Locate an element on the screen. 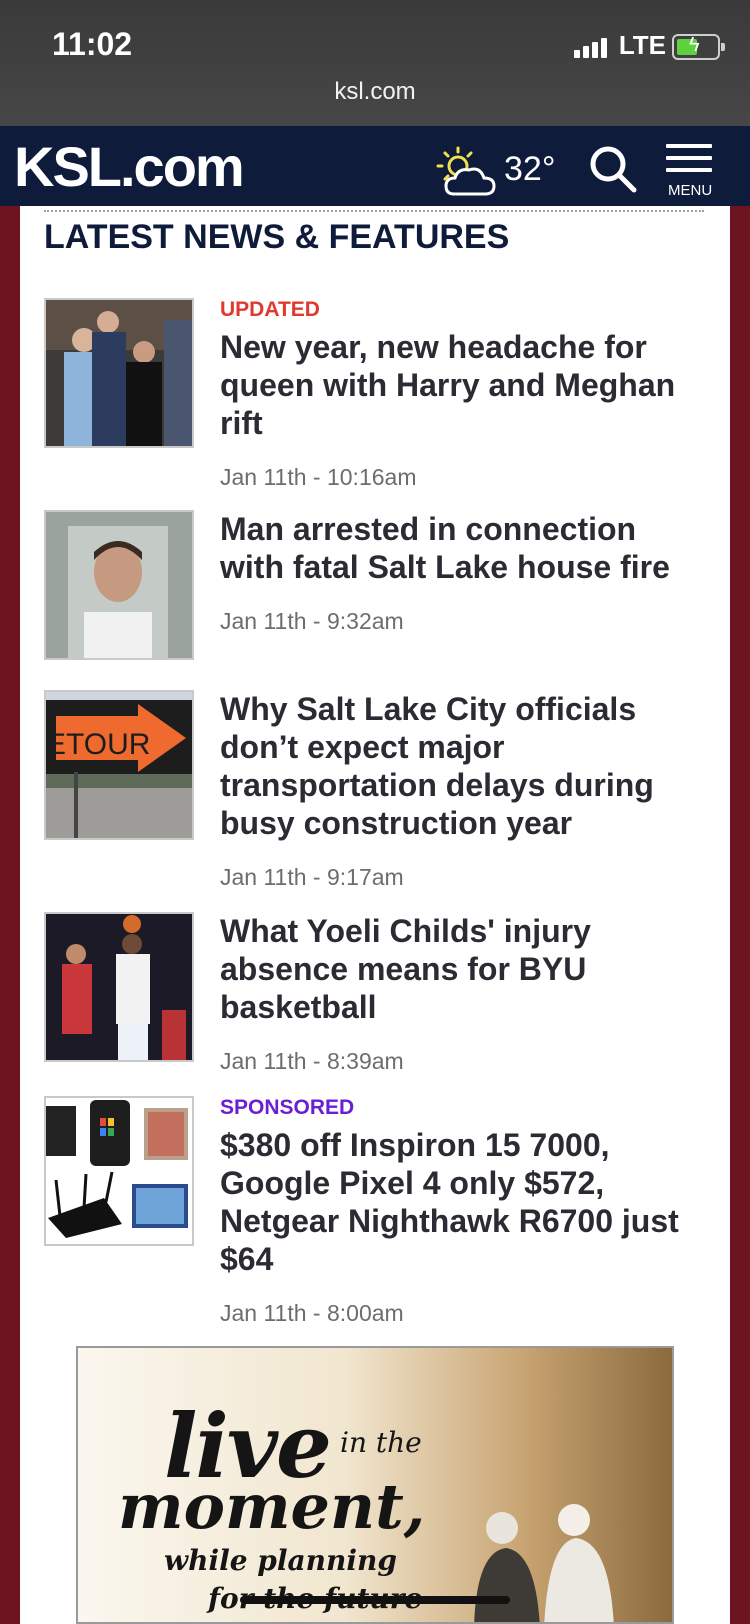  ad-text: while planning is located at coordinates (280, 1560).